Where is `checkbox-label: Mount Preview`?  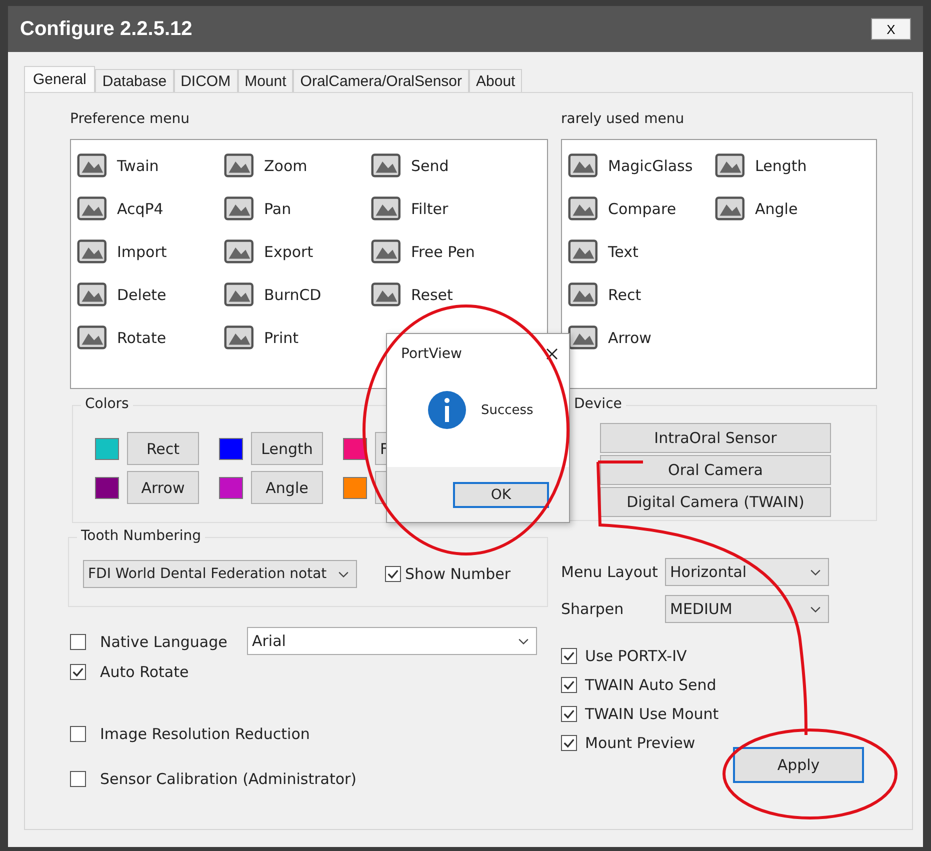
checkbox-label: Mount Preview is located at coordinates (640, 743).